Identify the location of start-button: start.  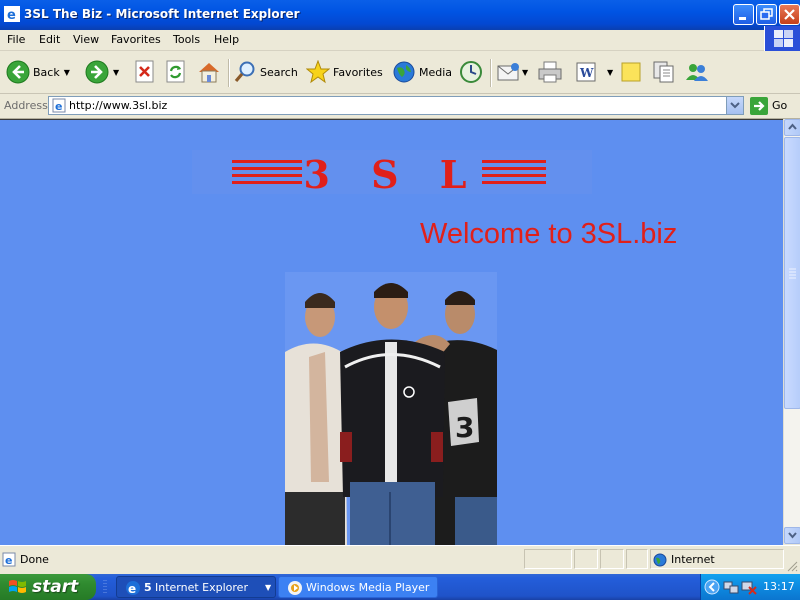
(48, 587).